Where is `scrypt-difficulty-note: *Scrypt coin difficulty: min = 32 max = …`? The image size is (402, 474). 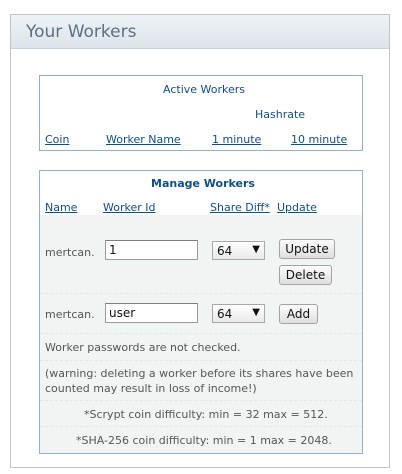 scrypt-difficulty-note: *Scrypt coin difficulty: min = 32 max = … is located at coordinates (206, 414).